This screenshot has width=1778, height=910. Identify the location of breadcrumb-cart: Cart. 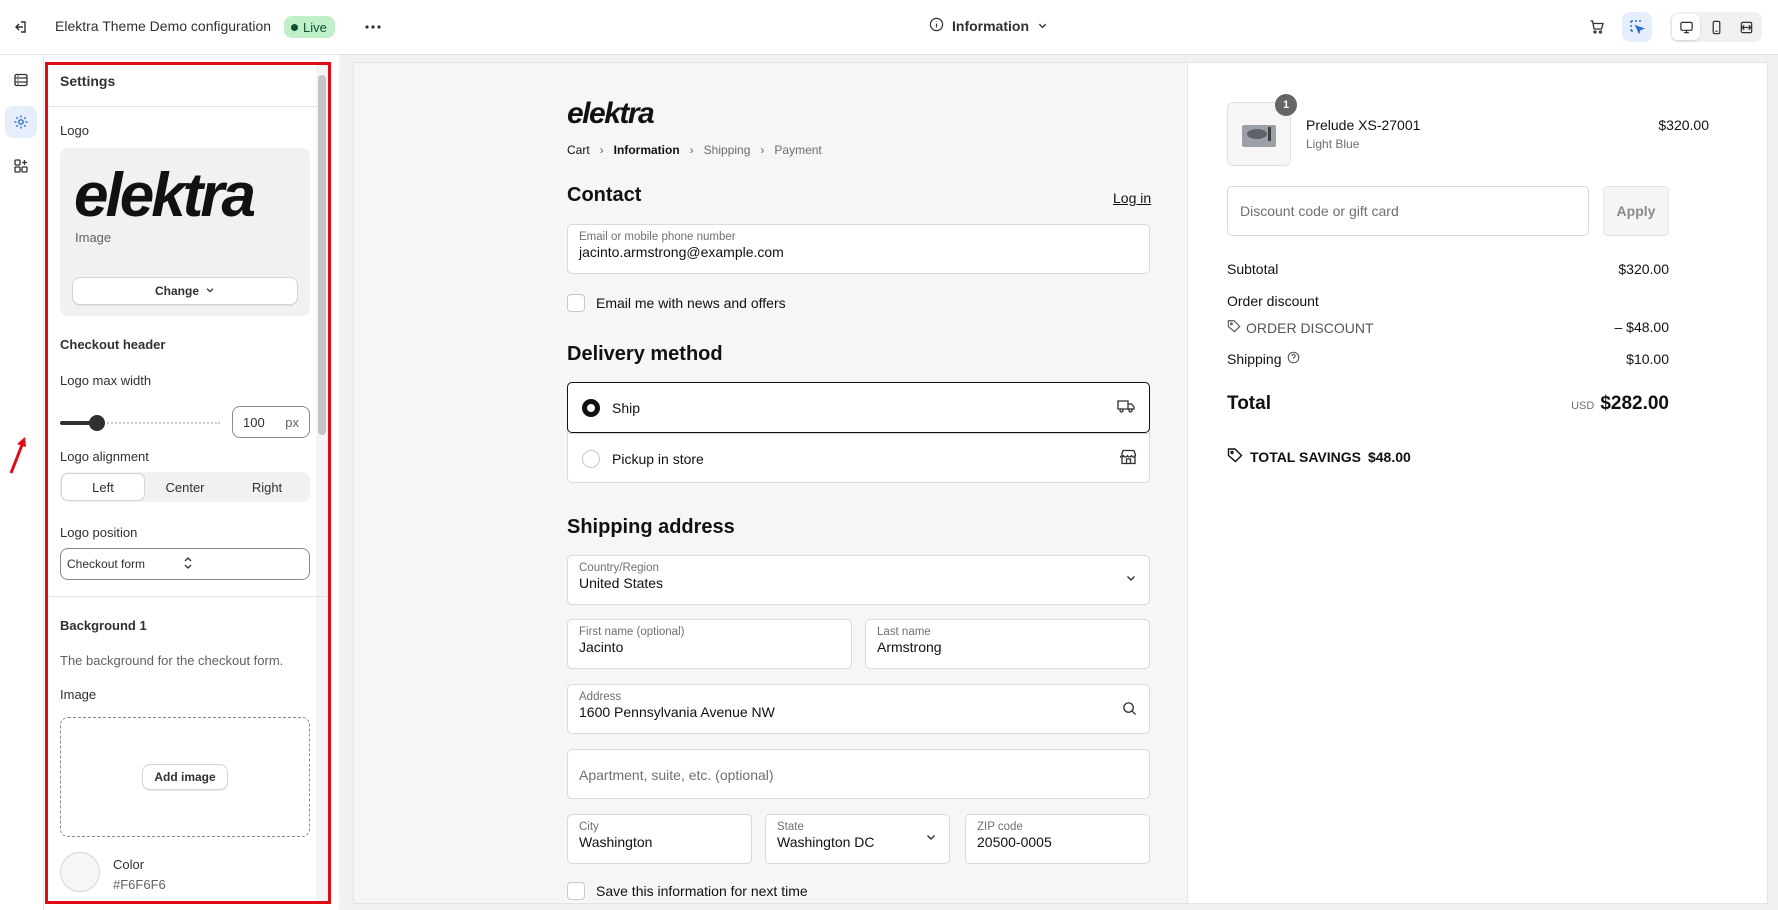
(578, 150).